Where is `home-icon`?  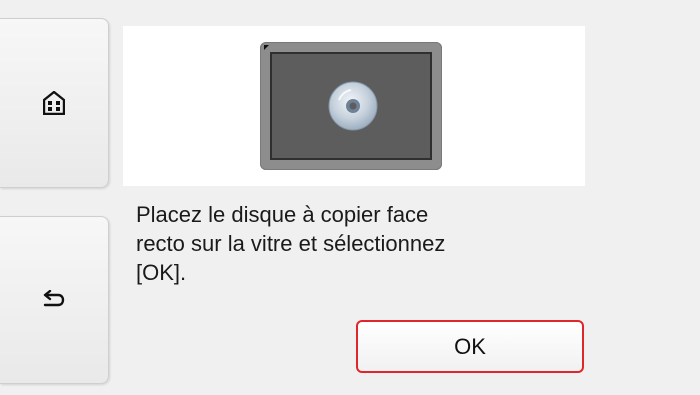
home-icon is located at coordinates (54, 103).